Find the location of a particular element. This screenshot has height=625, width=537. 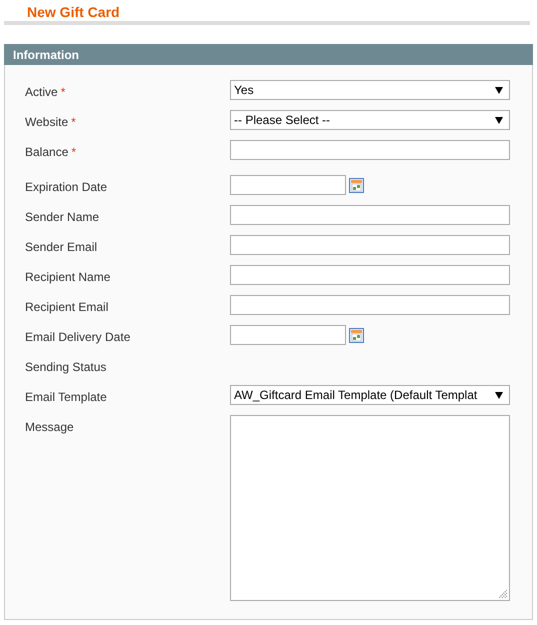

field-label: Active is located at coordinates (41, 92).